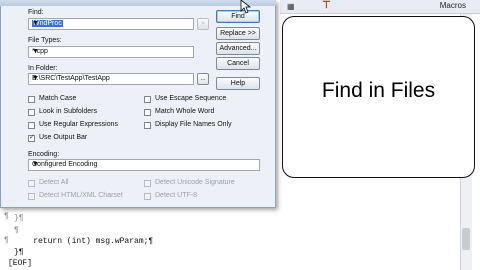  What do you see at coordinates (147, 196) in the screenshot?
I see `detect-utf8-checkbox` at bounding box center [147, 196].